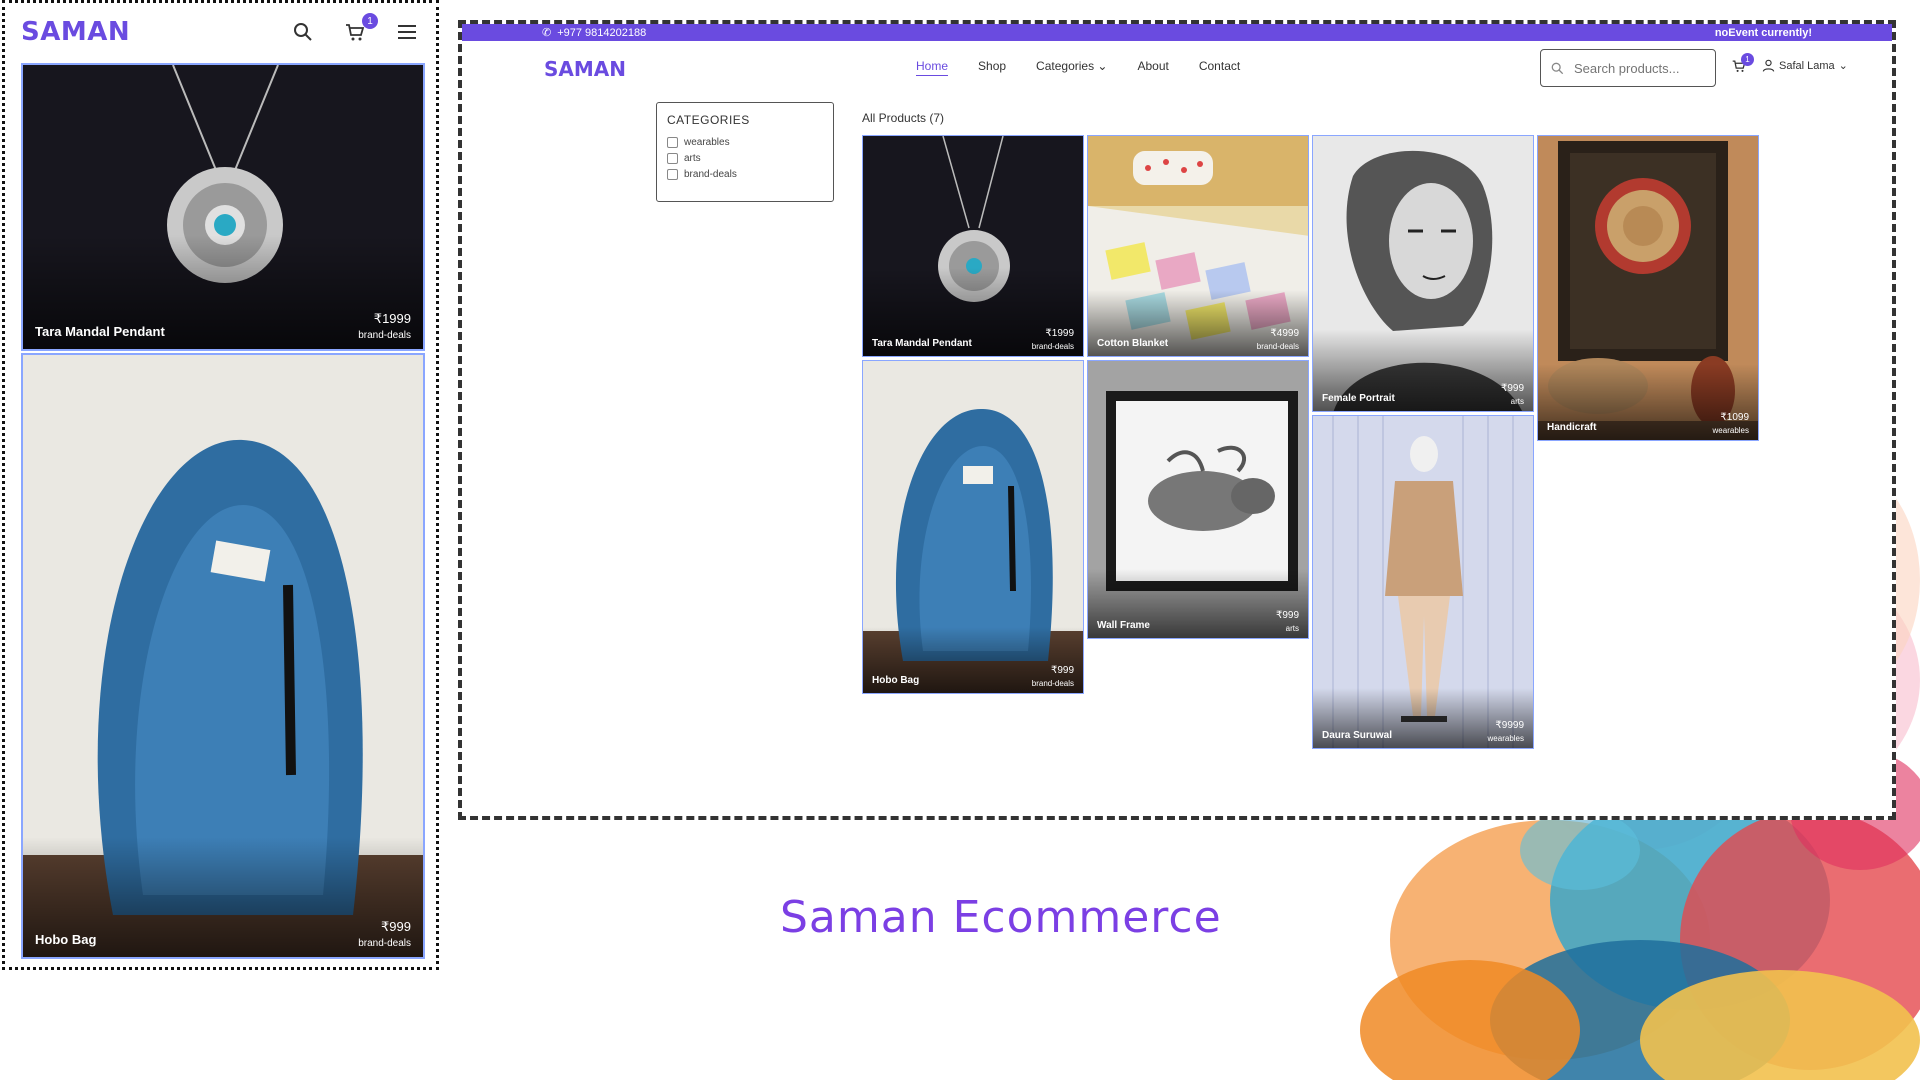  I want to click on mobile-header: SAMAN 1, so click(220, 32).